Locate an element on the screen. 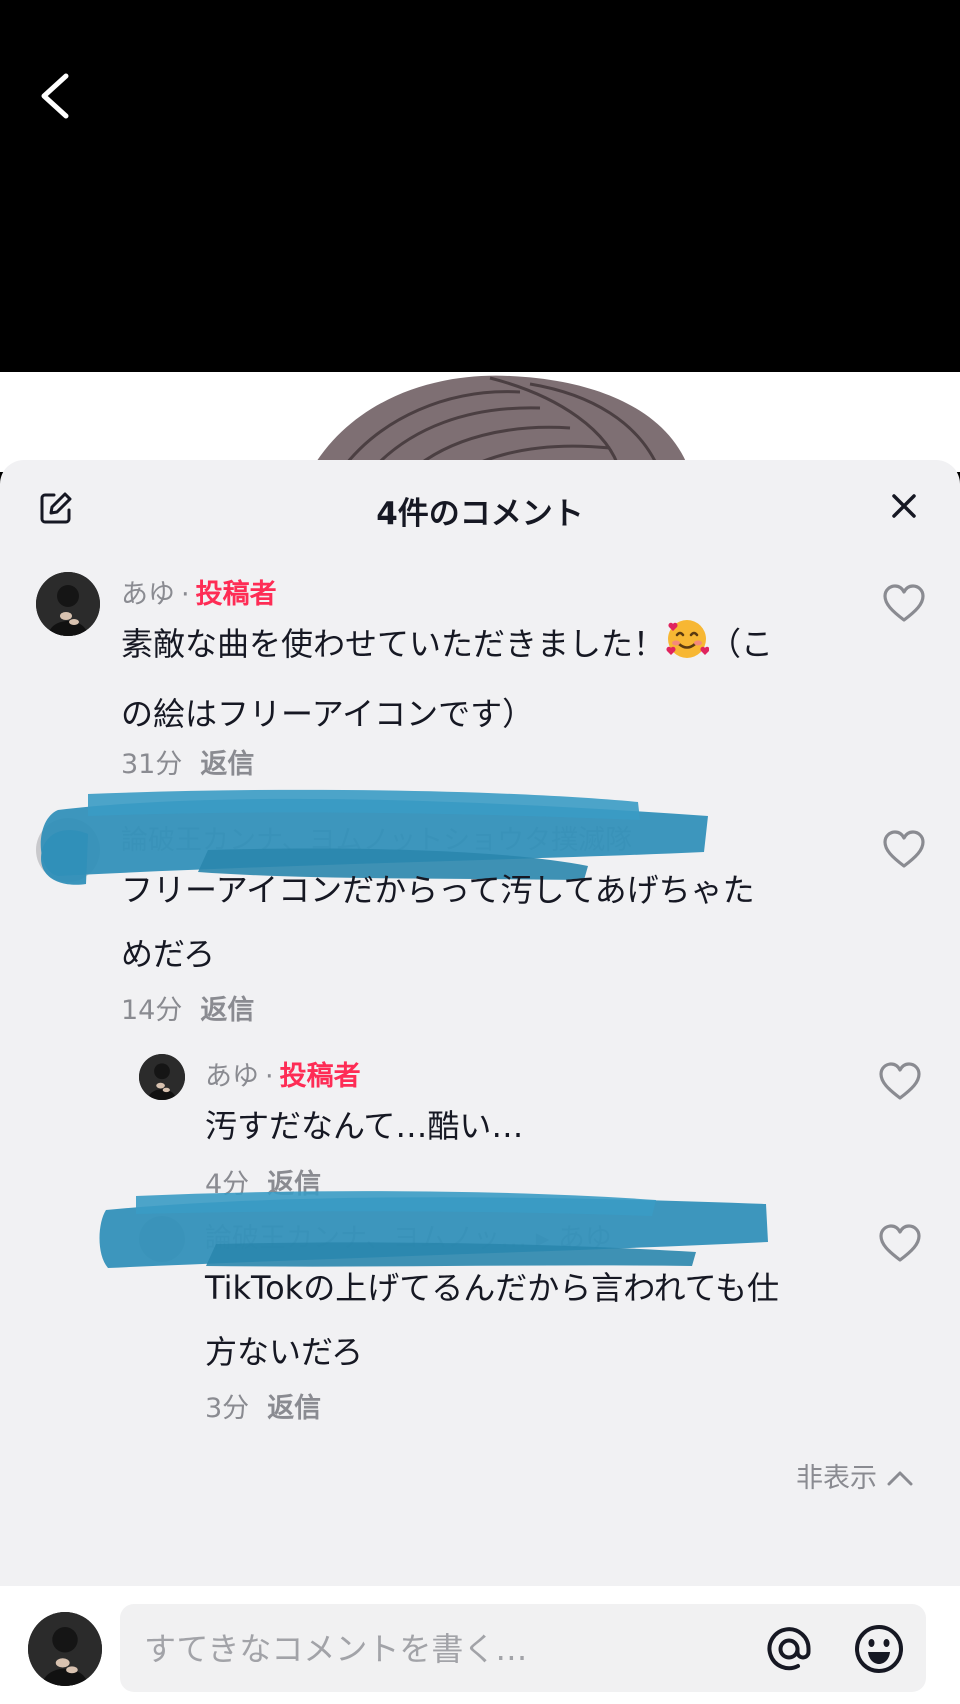 The height and width of the screenshot is (1704, 960). close-icon is located at coordinates (904, 506).